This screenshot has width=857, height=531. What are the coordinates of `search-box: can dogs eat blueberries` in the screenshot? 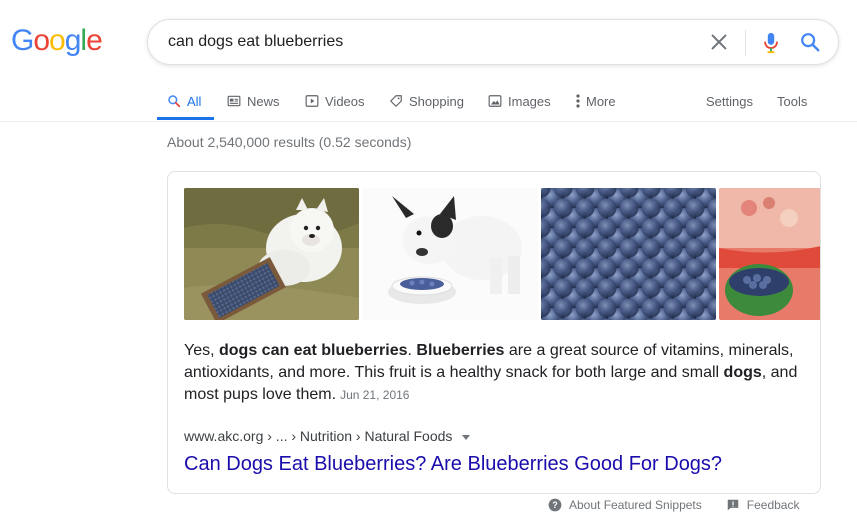 It's located at (493, 42).